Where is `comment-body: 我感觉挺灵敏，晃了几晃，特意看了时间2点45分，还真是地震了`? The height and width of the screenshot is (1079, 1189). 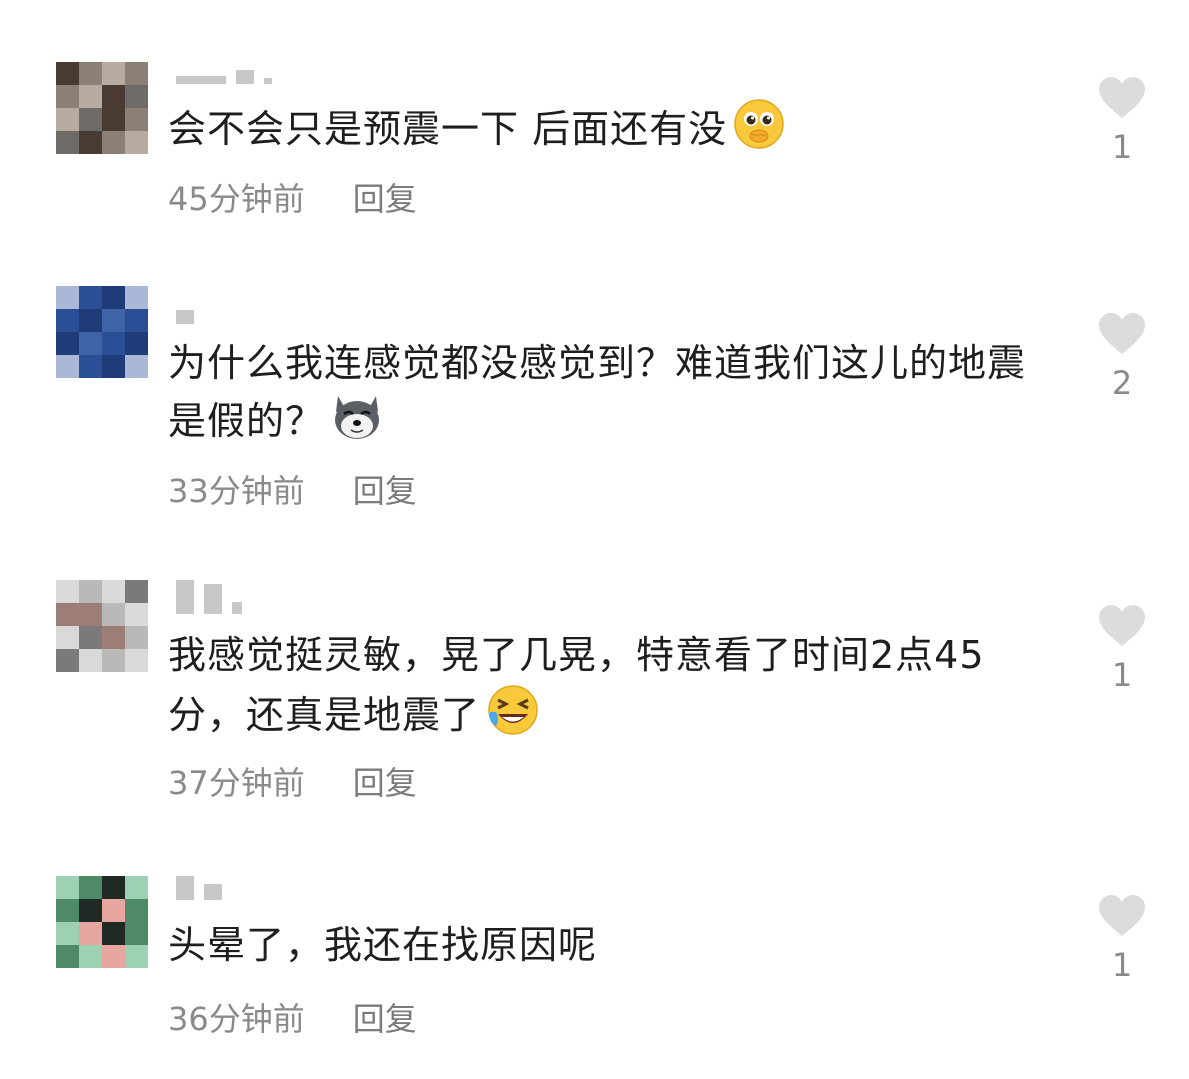 comment-body: 我感觉挺灵敏，晃了几晃，特意看了时间2点45分，还真是地震了 is located at coordinates (576, 685).